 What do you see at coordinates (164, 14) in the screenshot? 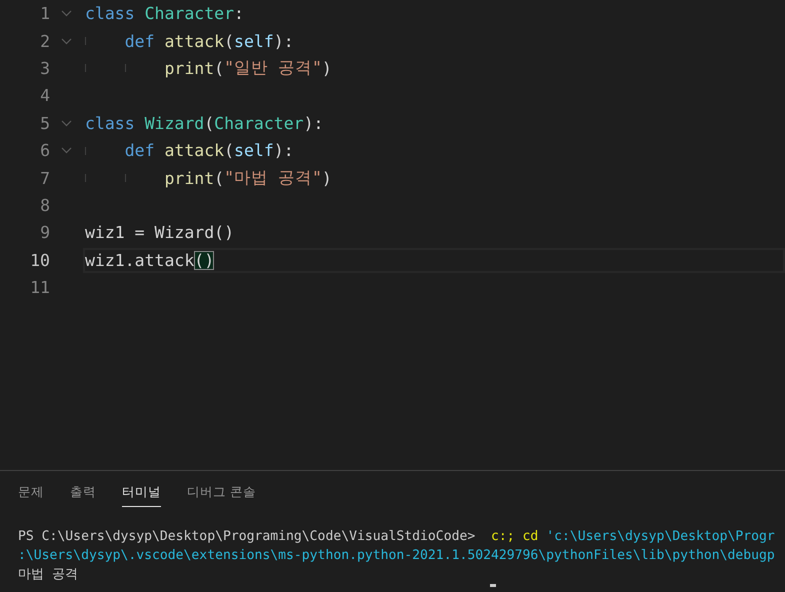
I see `code-line: class Character:` at bounding box center [164, 14].